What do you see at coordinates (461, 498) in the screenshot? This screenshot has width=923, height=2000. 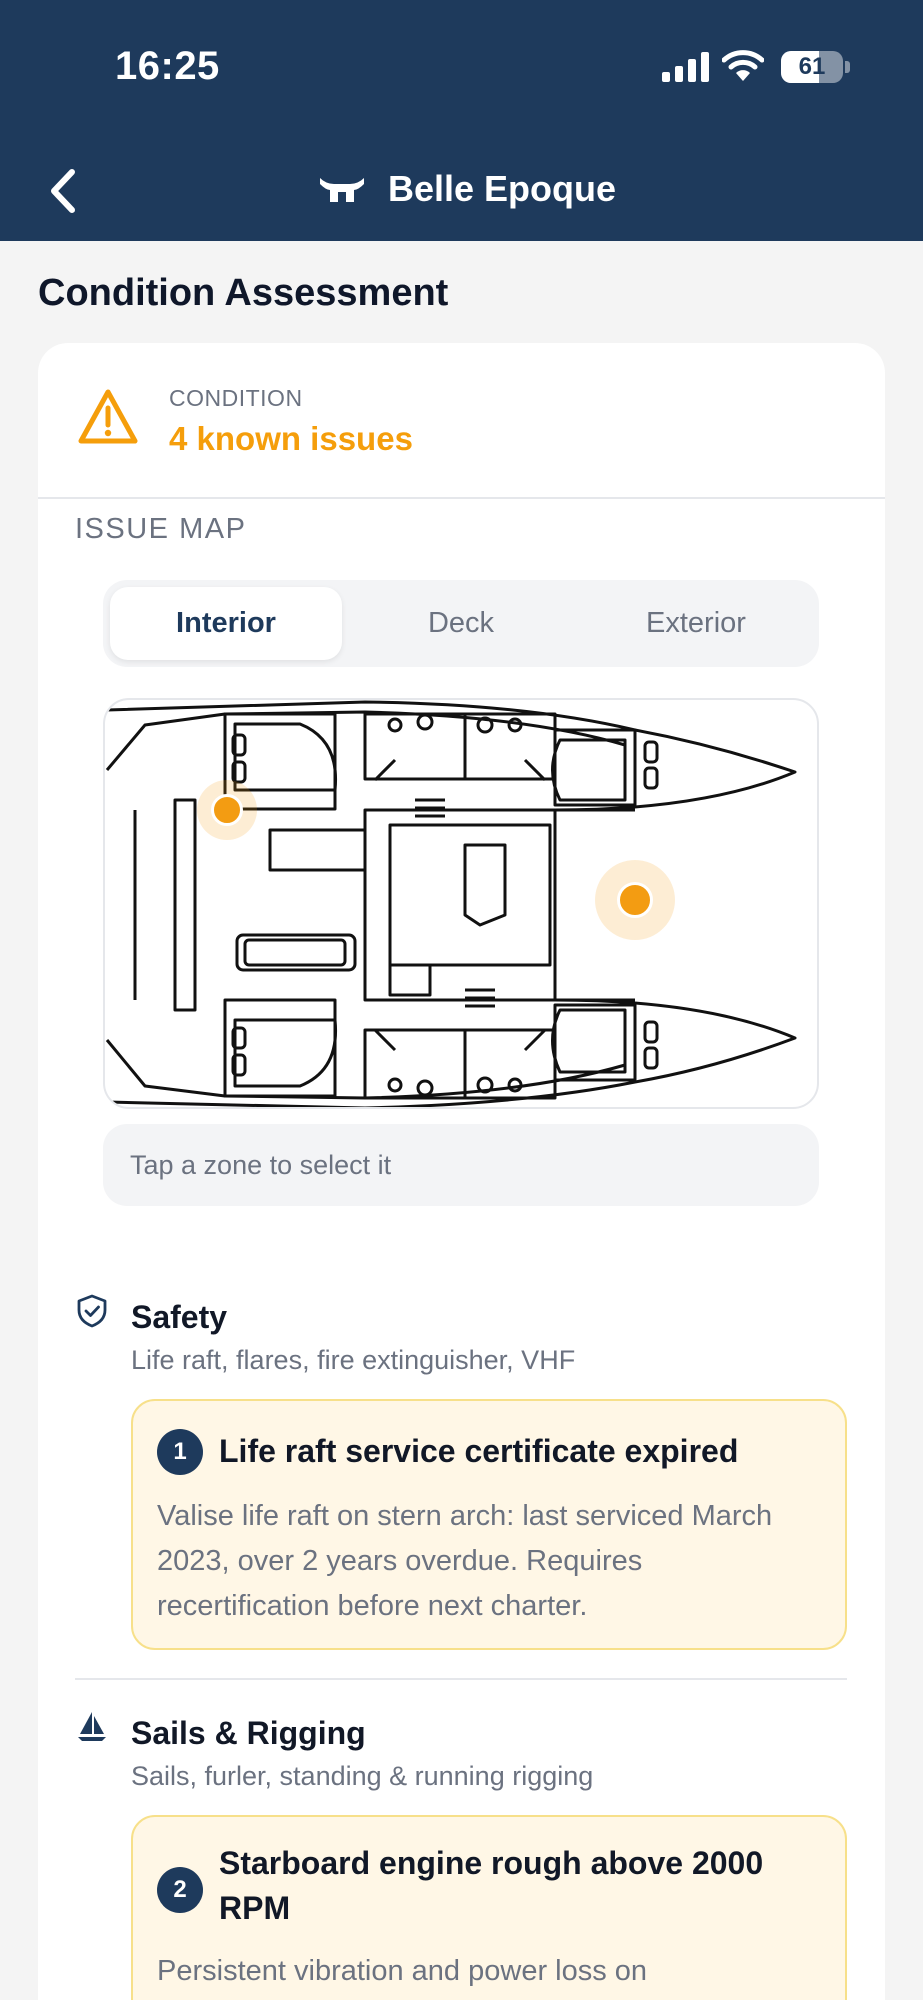 I see `divider` at bounding box center [461, 498].